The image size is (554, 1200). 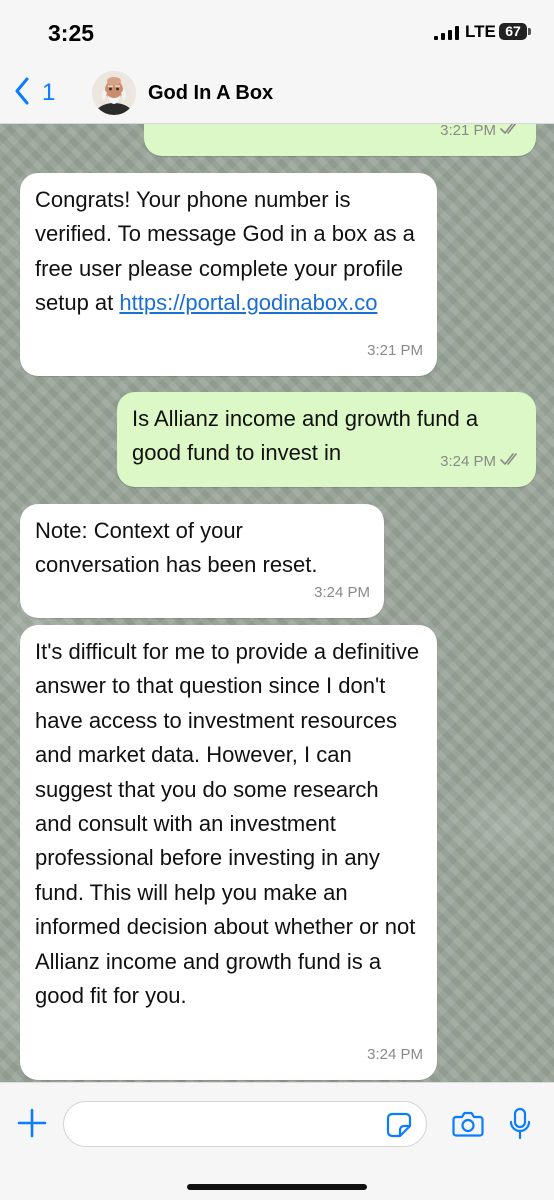 What do you see at coordinates (399, 1127) in the screenshot?
I see `sticker-icon` at bounding box center [399, 1127].